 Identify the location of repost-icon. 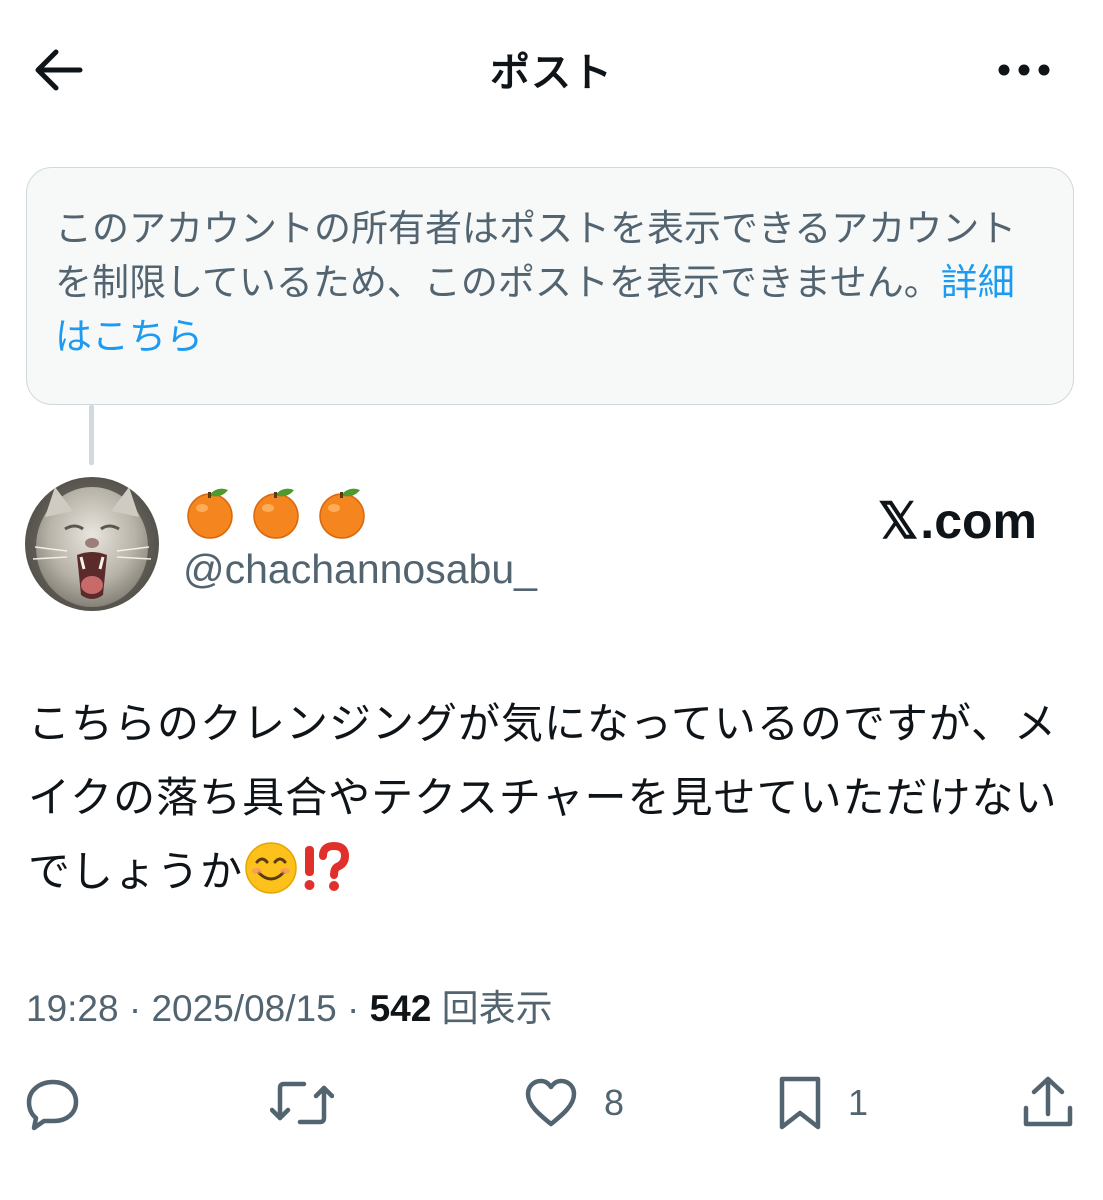
(302, 1103).